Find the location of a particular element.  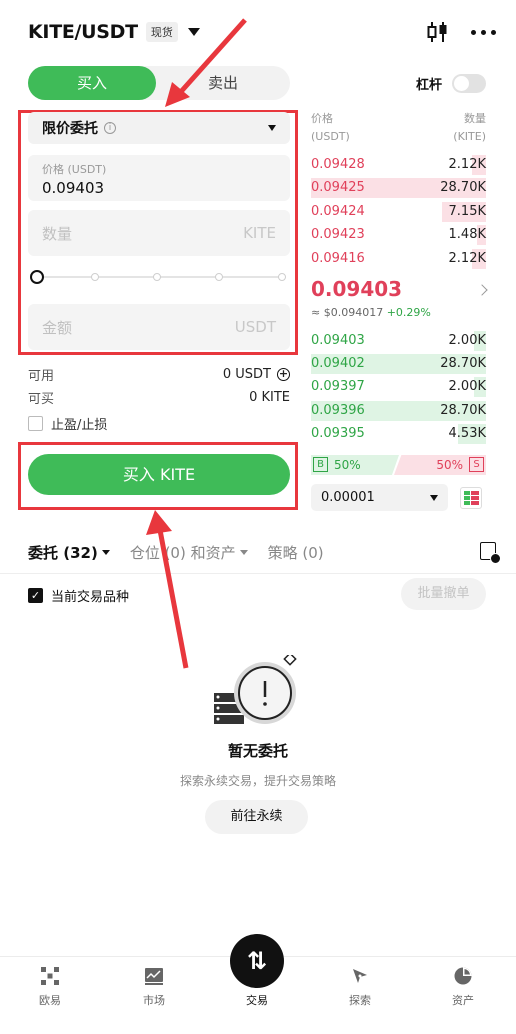

ask-row: 0.09423 1.48K is located at coordinates (398, 235).